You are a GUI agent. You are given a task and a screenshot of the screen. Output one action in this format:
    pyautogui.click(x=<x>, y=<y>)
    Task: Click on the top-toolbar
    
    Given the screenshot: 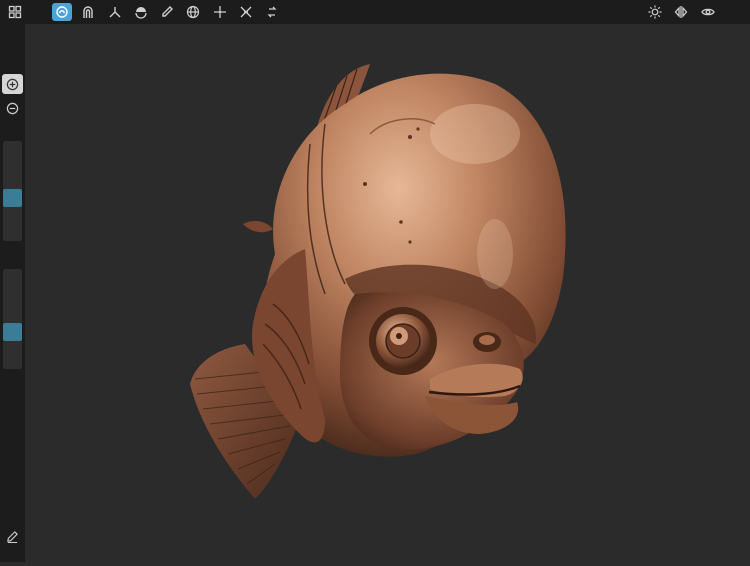 What is the action you would take?
    pyautogui.click(x=375, y=12)
    